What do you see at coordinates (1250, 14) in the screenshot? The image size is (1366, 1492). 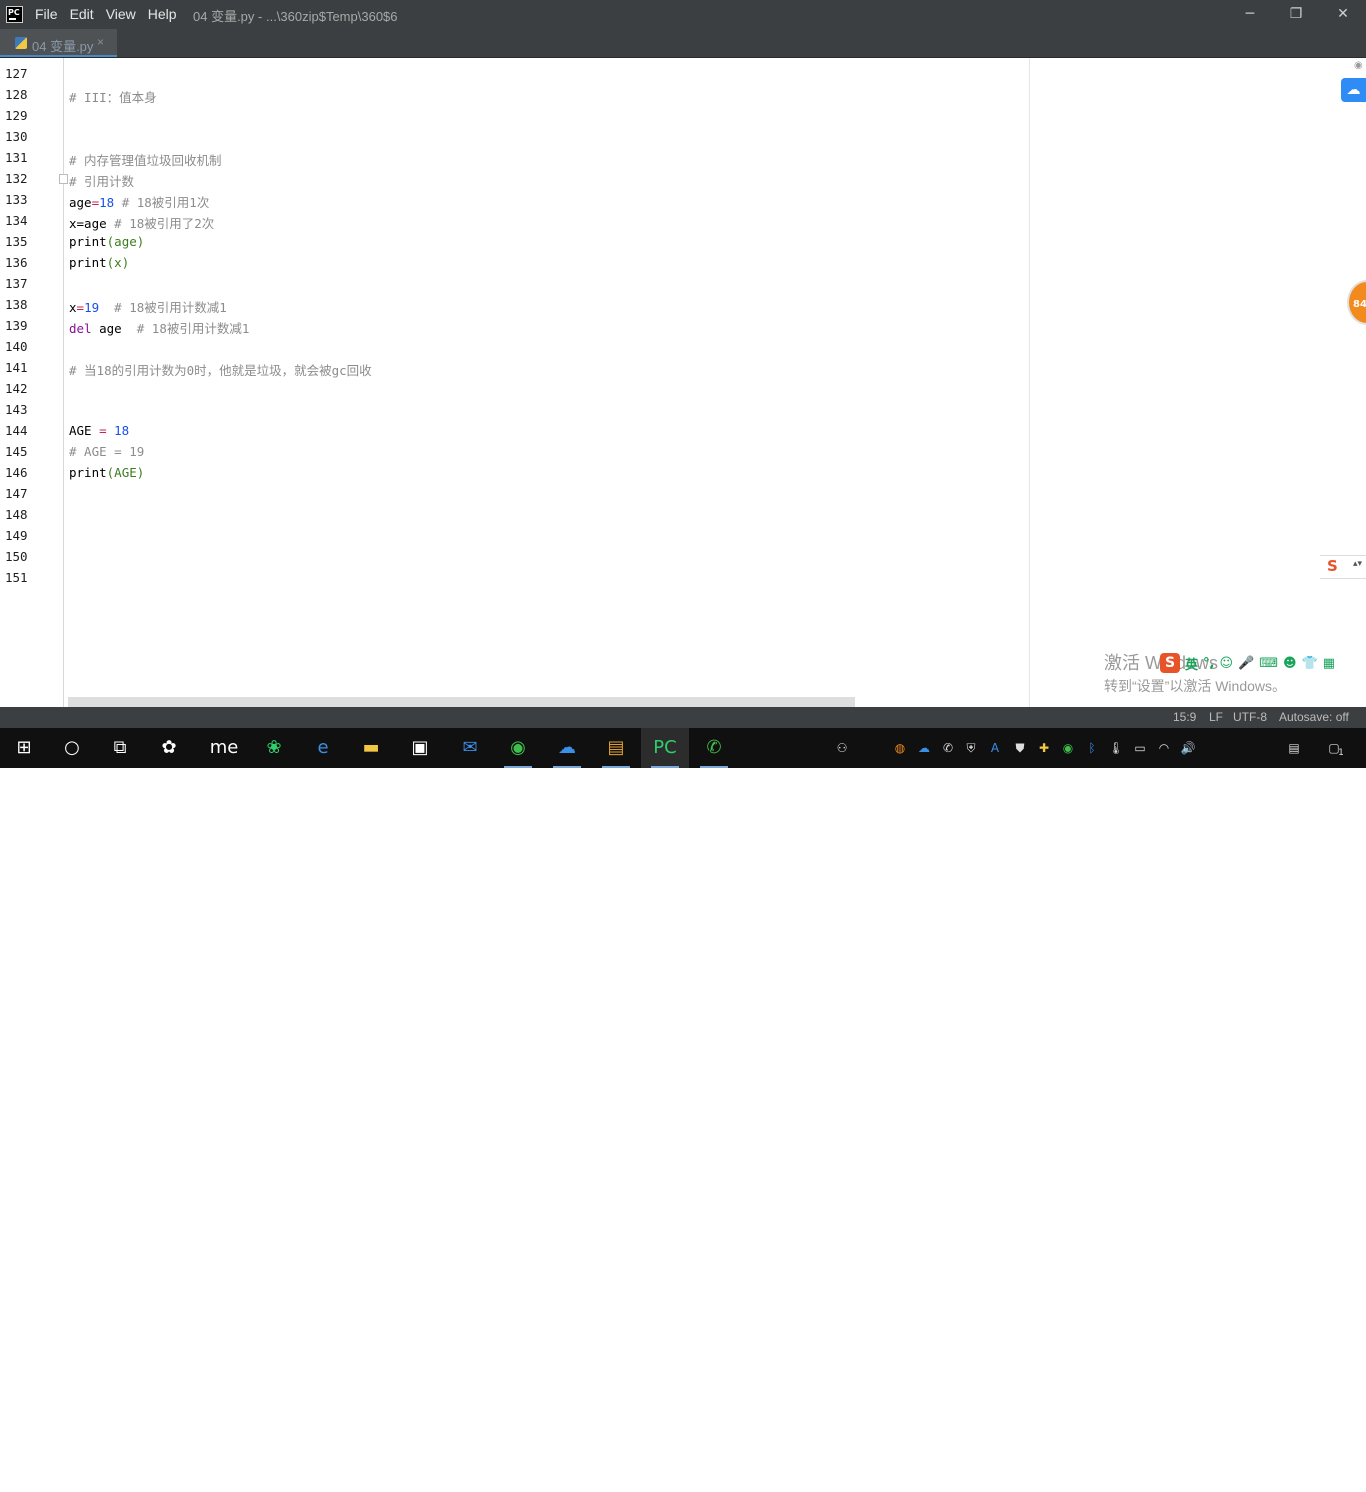 I see `minimize-button: ─` at bounding box center [1250, 14].